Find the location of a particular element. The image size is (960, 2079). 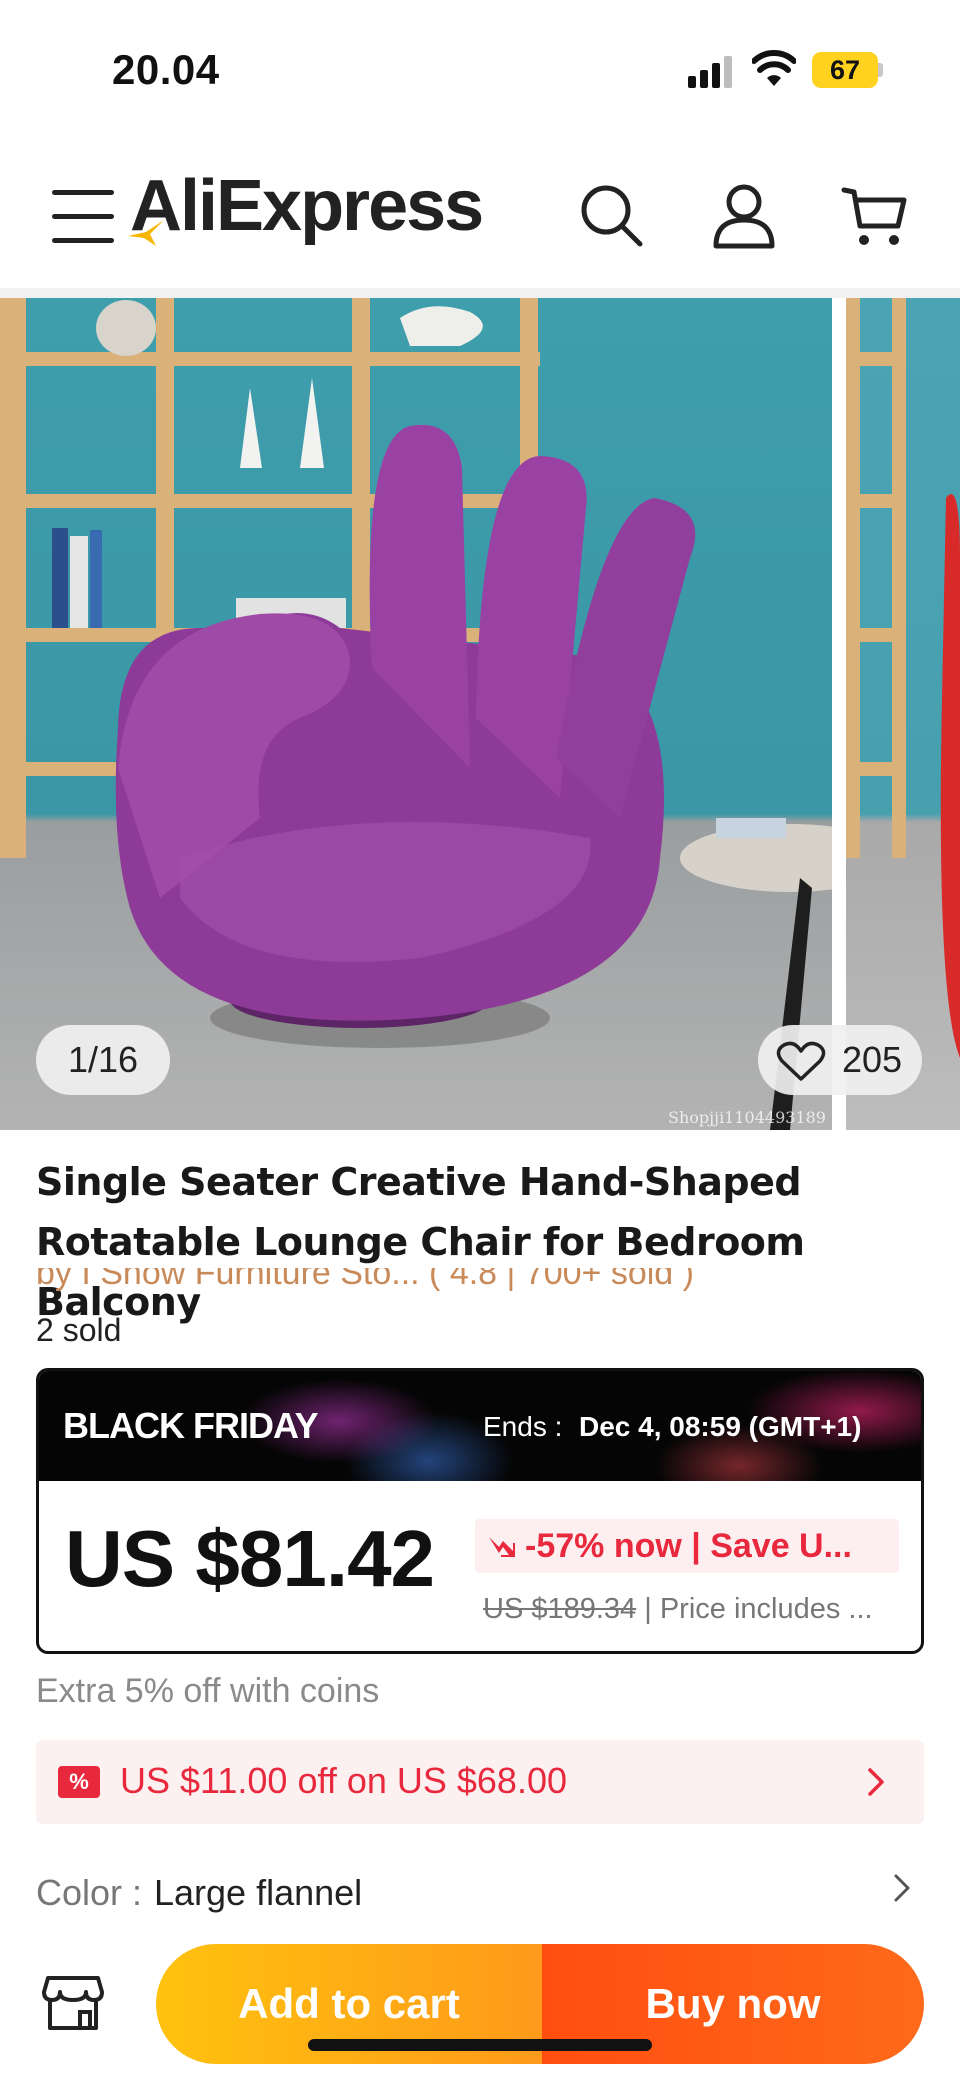

promo-ends-label: Ends : is located at coordinates (523, 1426).